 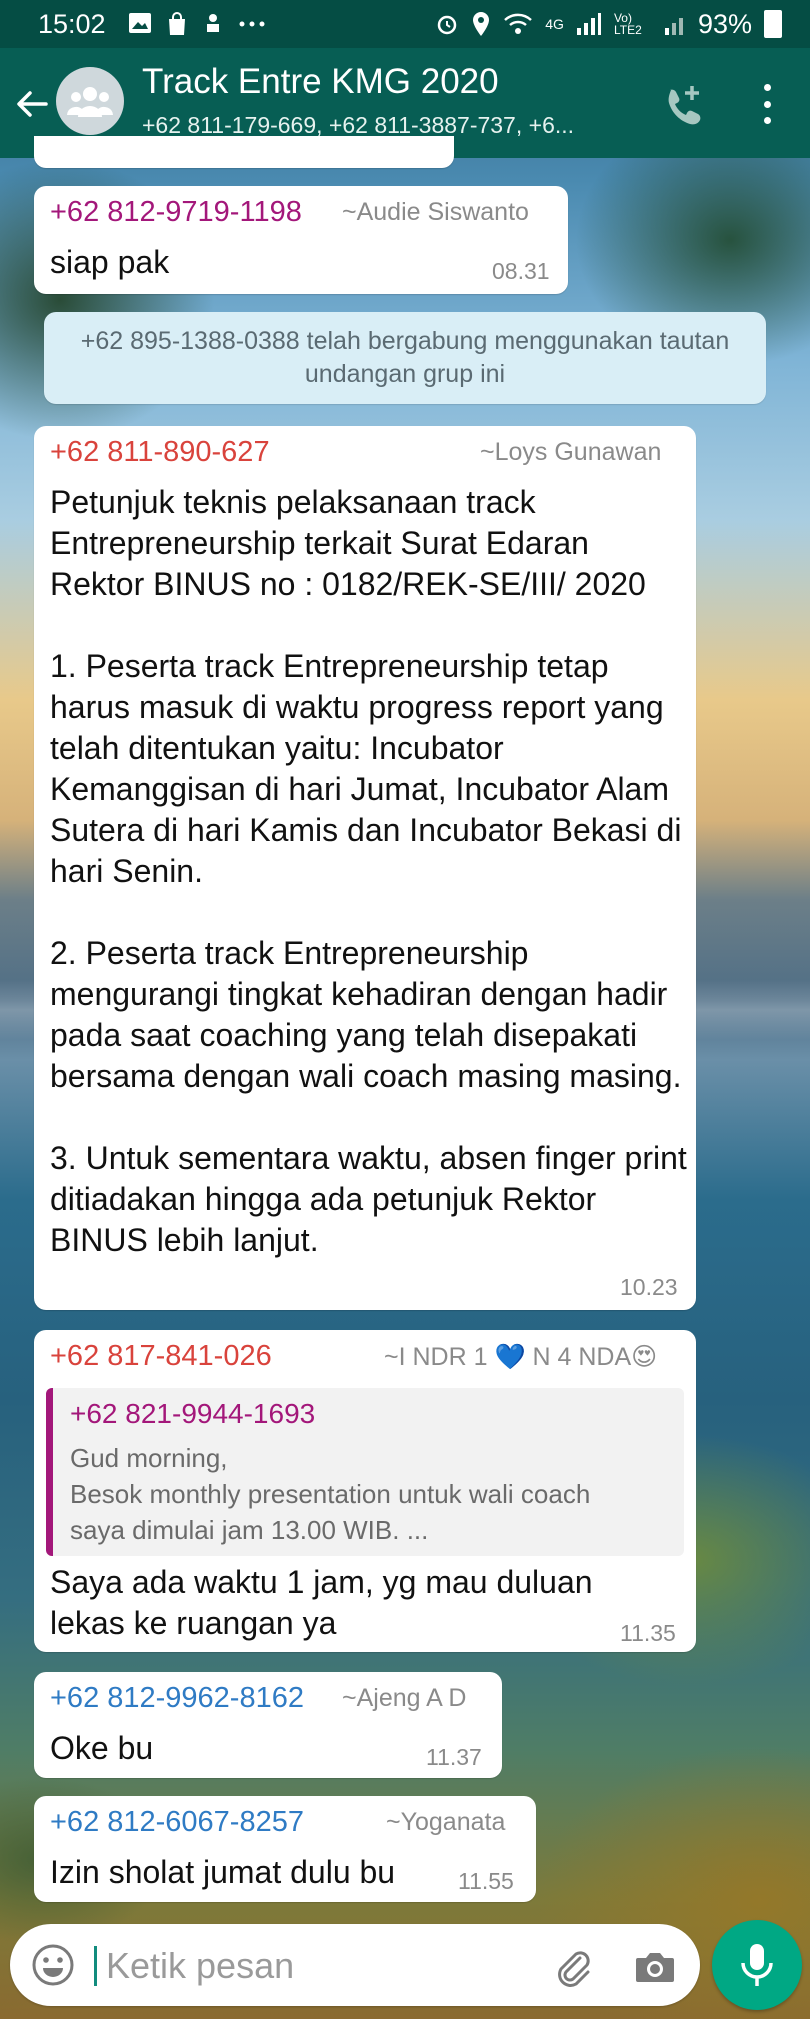 I want to click on message-time: 11.37, so click(x=454, y=1757).